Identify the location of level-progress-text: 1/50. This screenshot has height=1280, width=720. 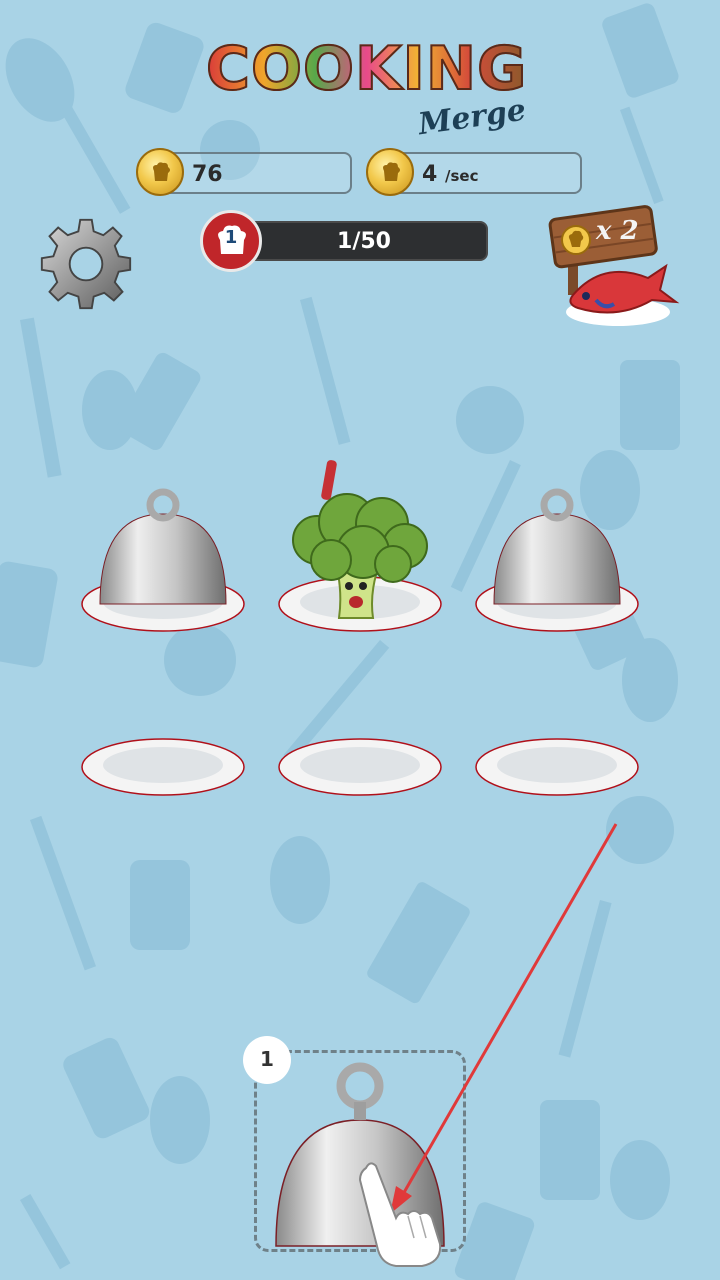
(364, 241).